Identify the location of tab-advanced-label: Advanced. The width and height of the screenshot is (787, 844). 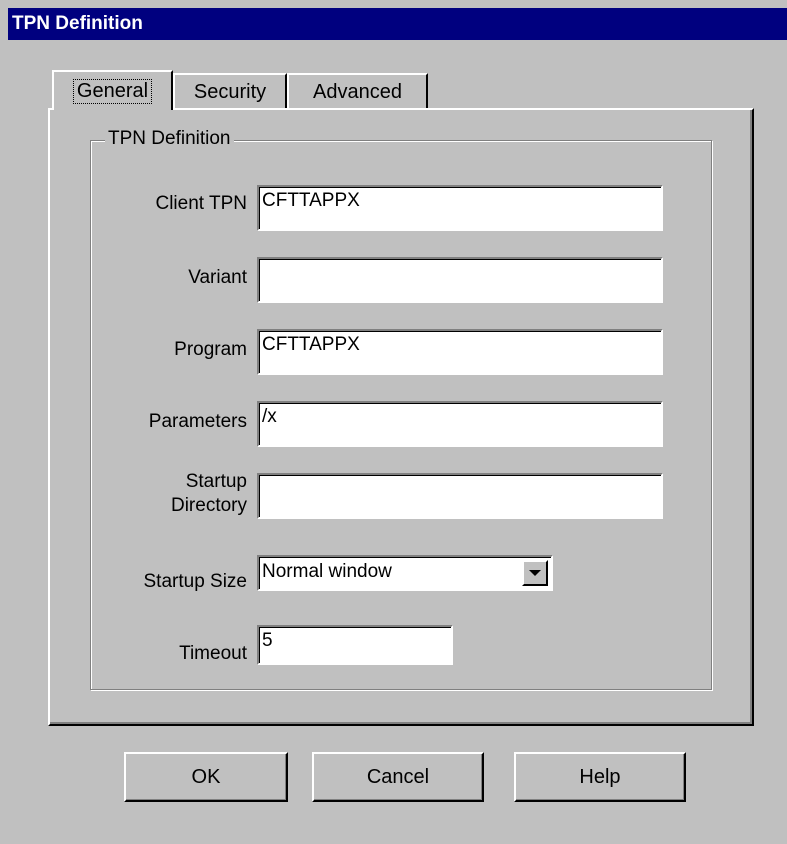
(357, 91).